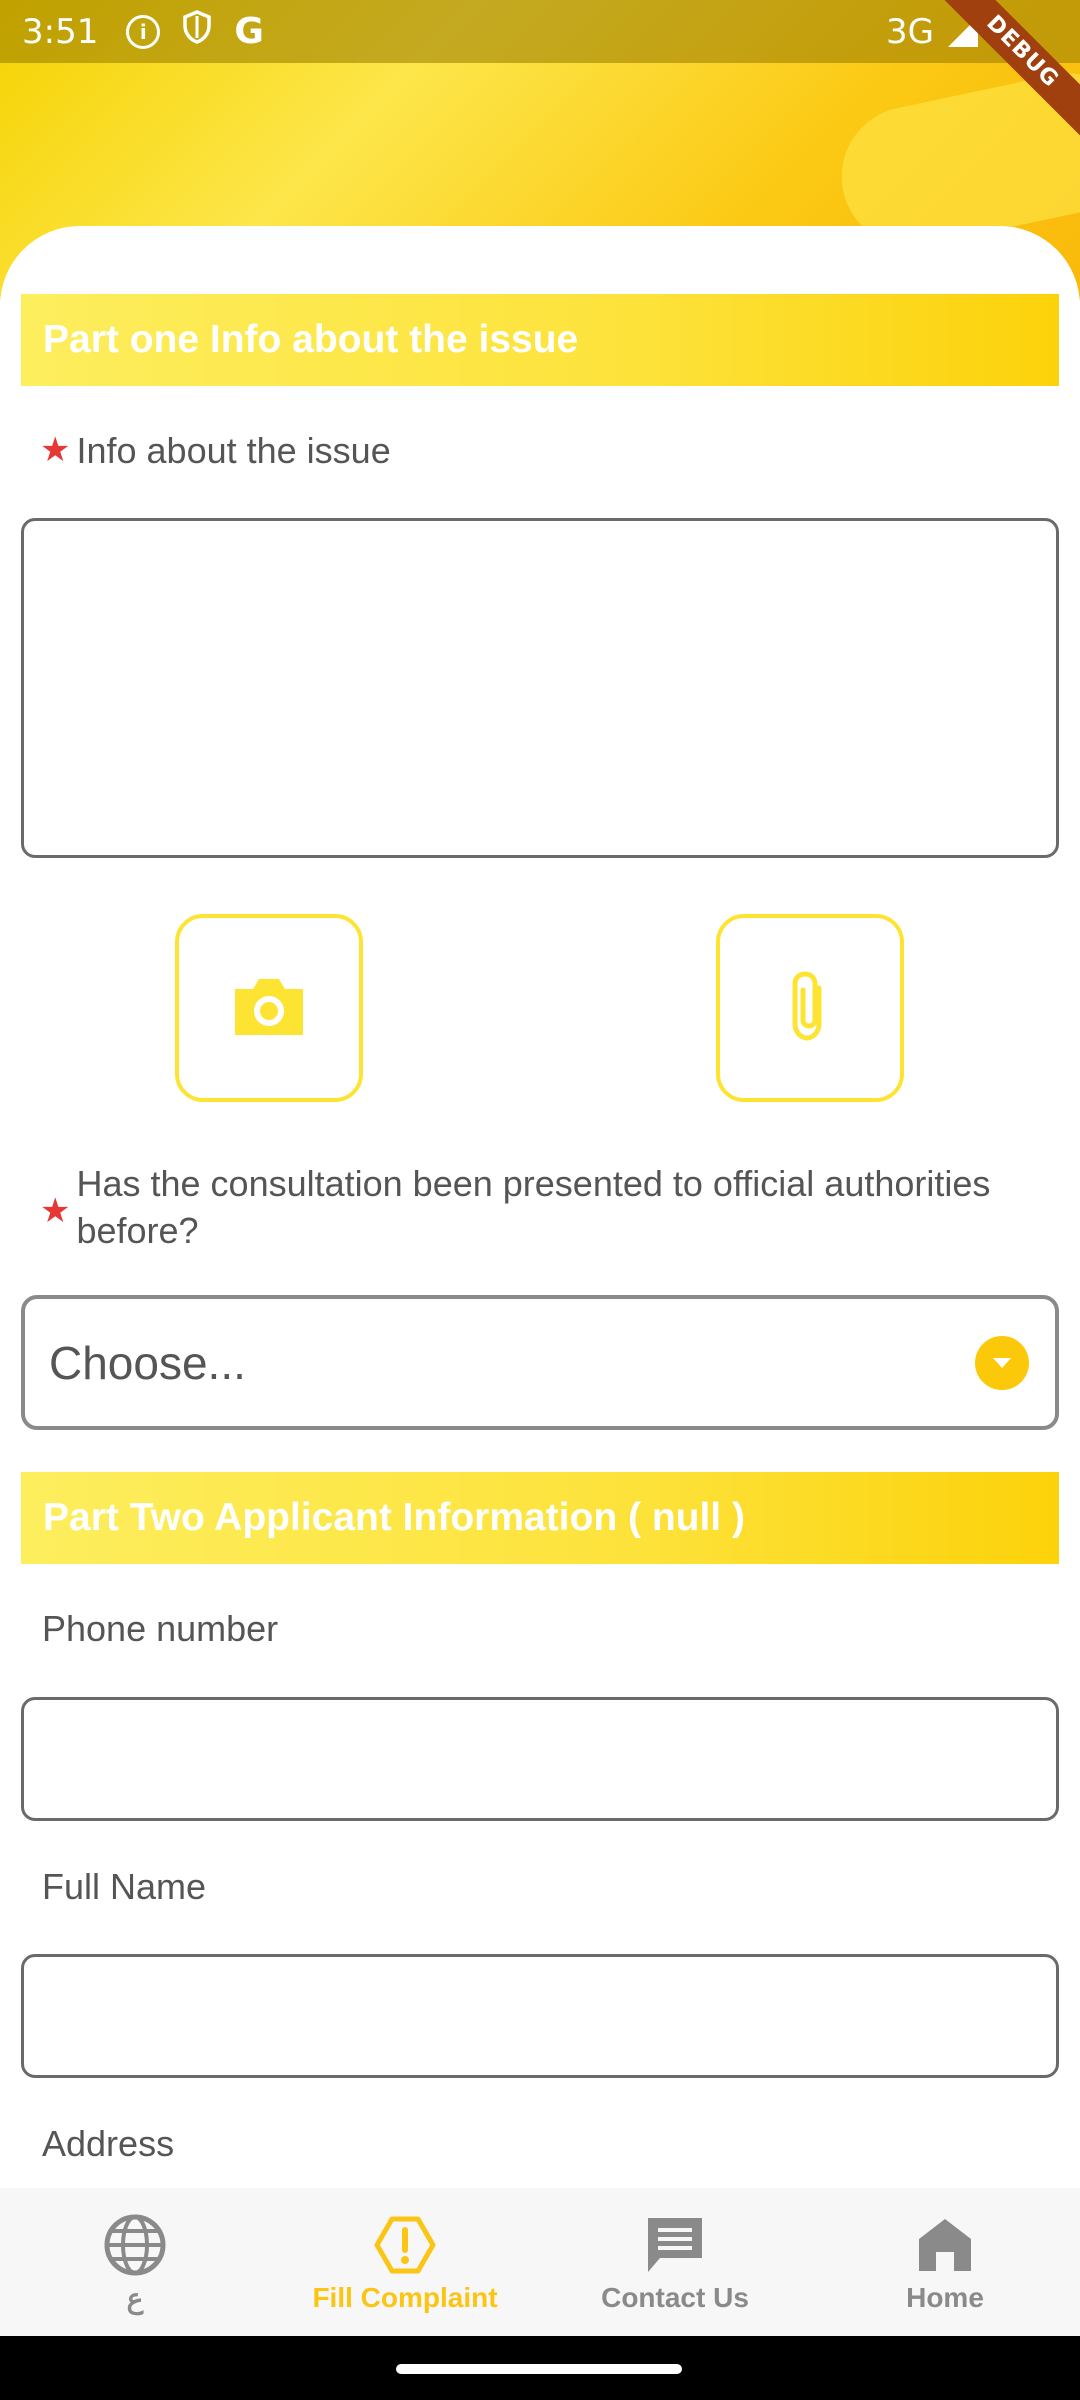 The width and height of the screenshot is (1080, 2400). What do you see at coordinates (135, 2245) in the screenshot?
I see `globe-icon` at bounding box center [135, 2245].